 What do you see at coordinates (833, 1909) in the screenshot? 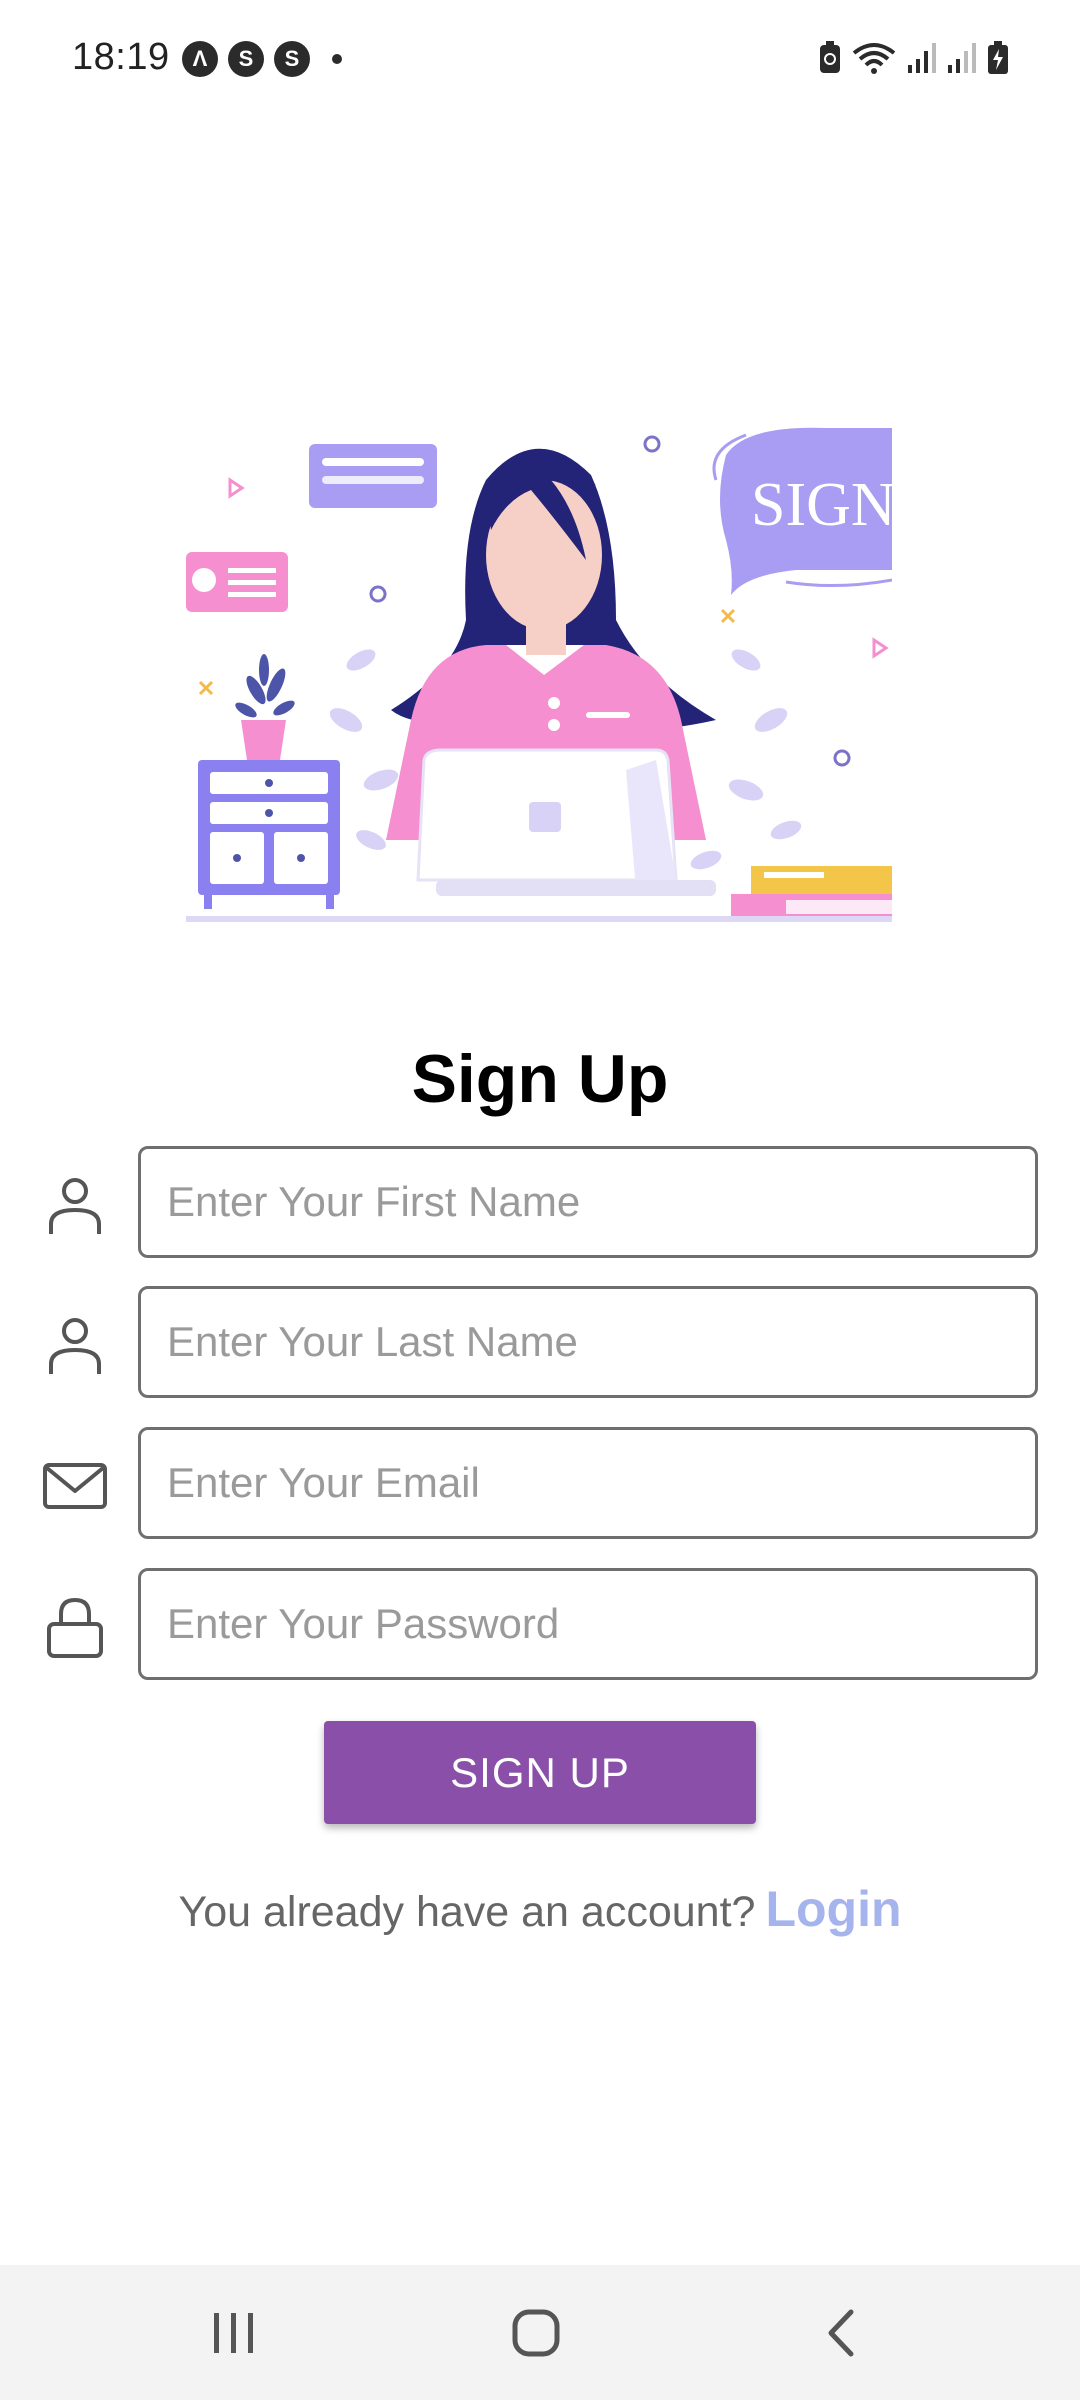
I see `login-link: Login` at bounding box center [833, 1909].